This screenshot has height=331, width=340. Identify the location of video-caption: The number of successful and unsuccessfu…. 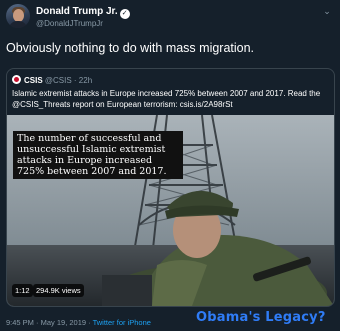
(98, 155).